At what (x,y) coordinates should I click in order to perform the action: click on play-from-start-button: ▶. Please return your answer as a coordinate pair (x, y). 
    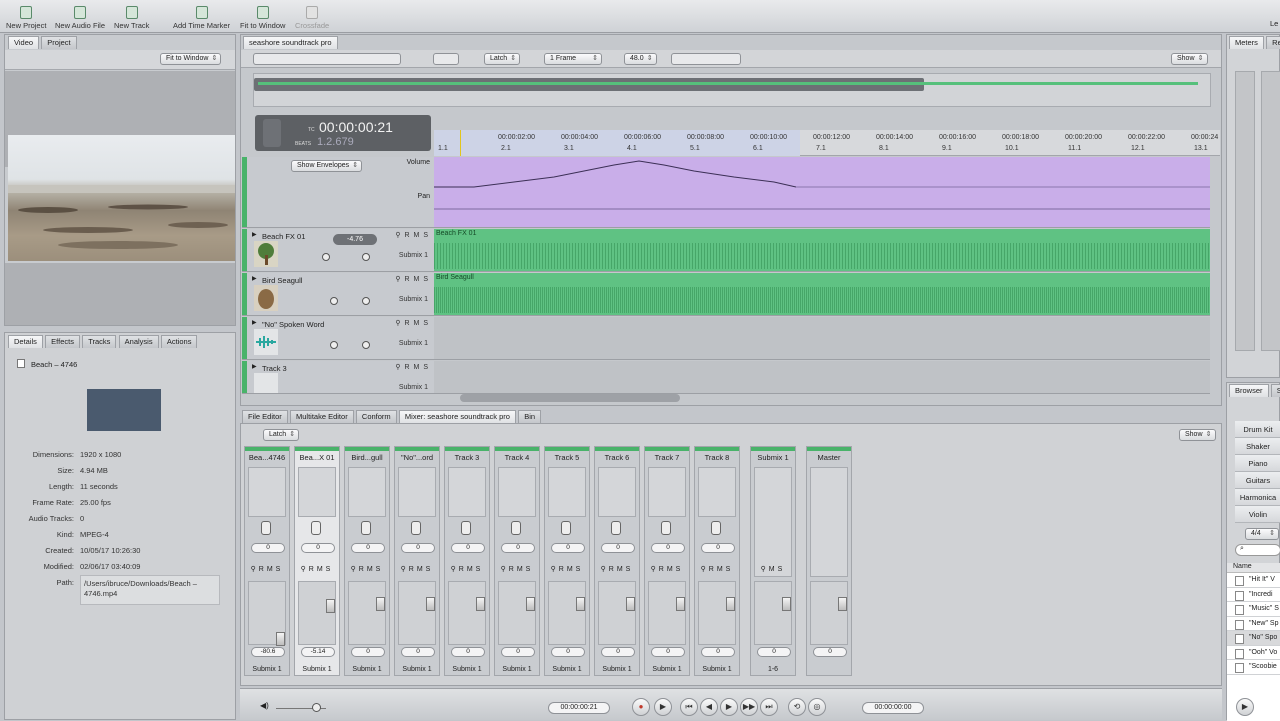
    Looking at the image, I should click on (663, 707).